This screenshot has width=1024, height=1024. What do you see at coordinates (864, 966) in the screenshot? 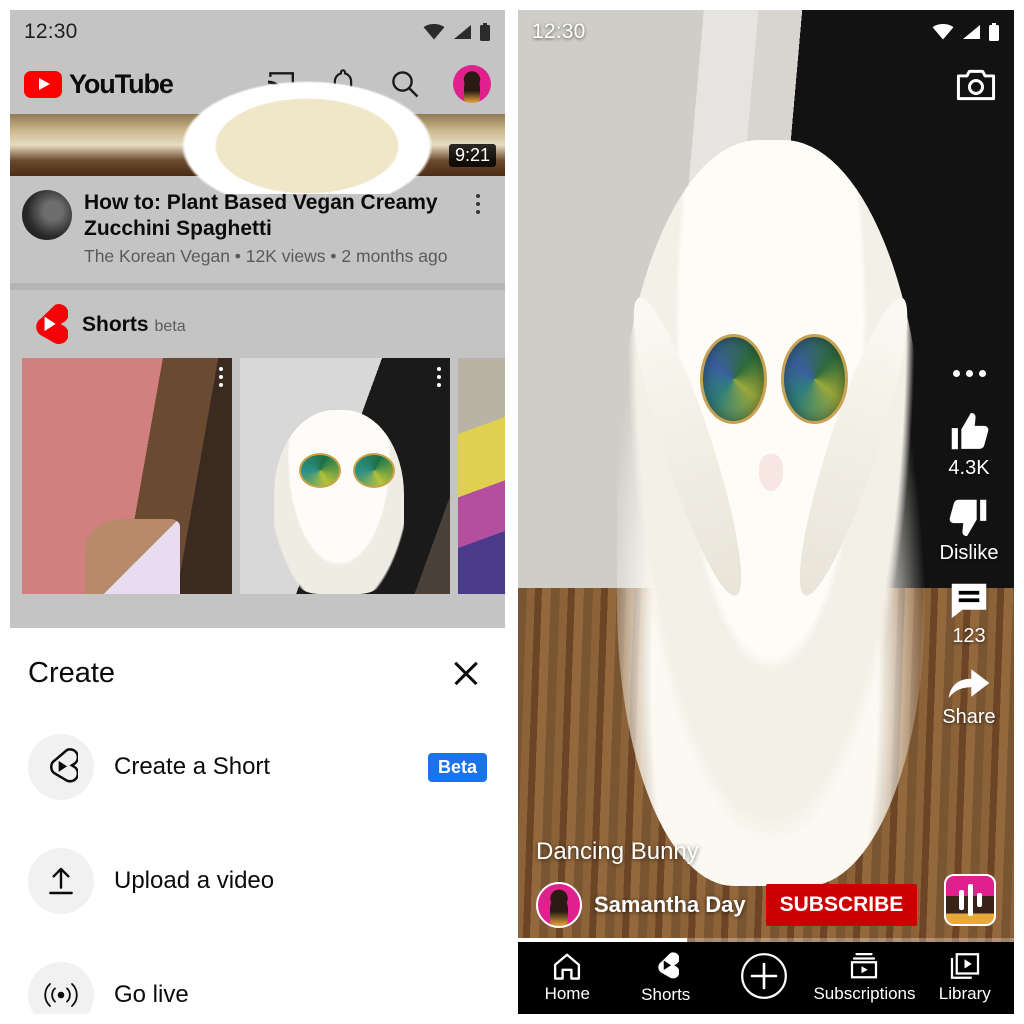
I see `subscriptions-icon` at bounding box center [864, 966].